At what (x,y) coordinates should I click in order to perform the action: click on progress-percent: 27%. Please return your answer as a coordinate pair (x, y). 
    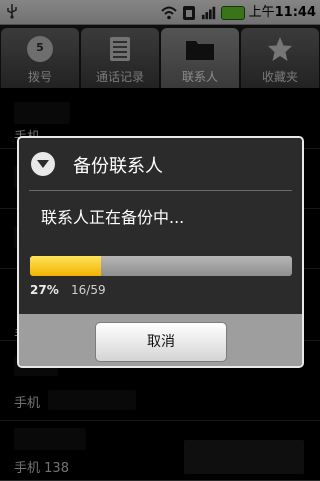
    Looking at the image, I should click on (44, 290).